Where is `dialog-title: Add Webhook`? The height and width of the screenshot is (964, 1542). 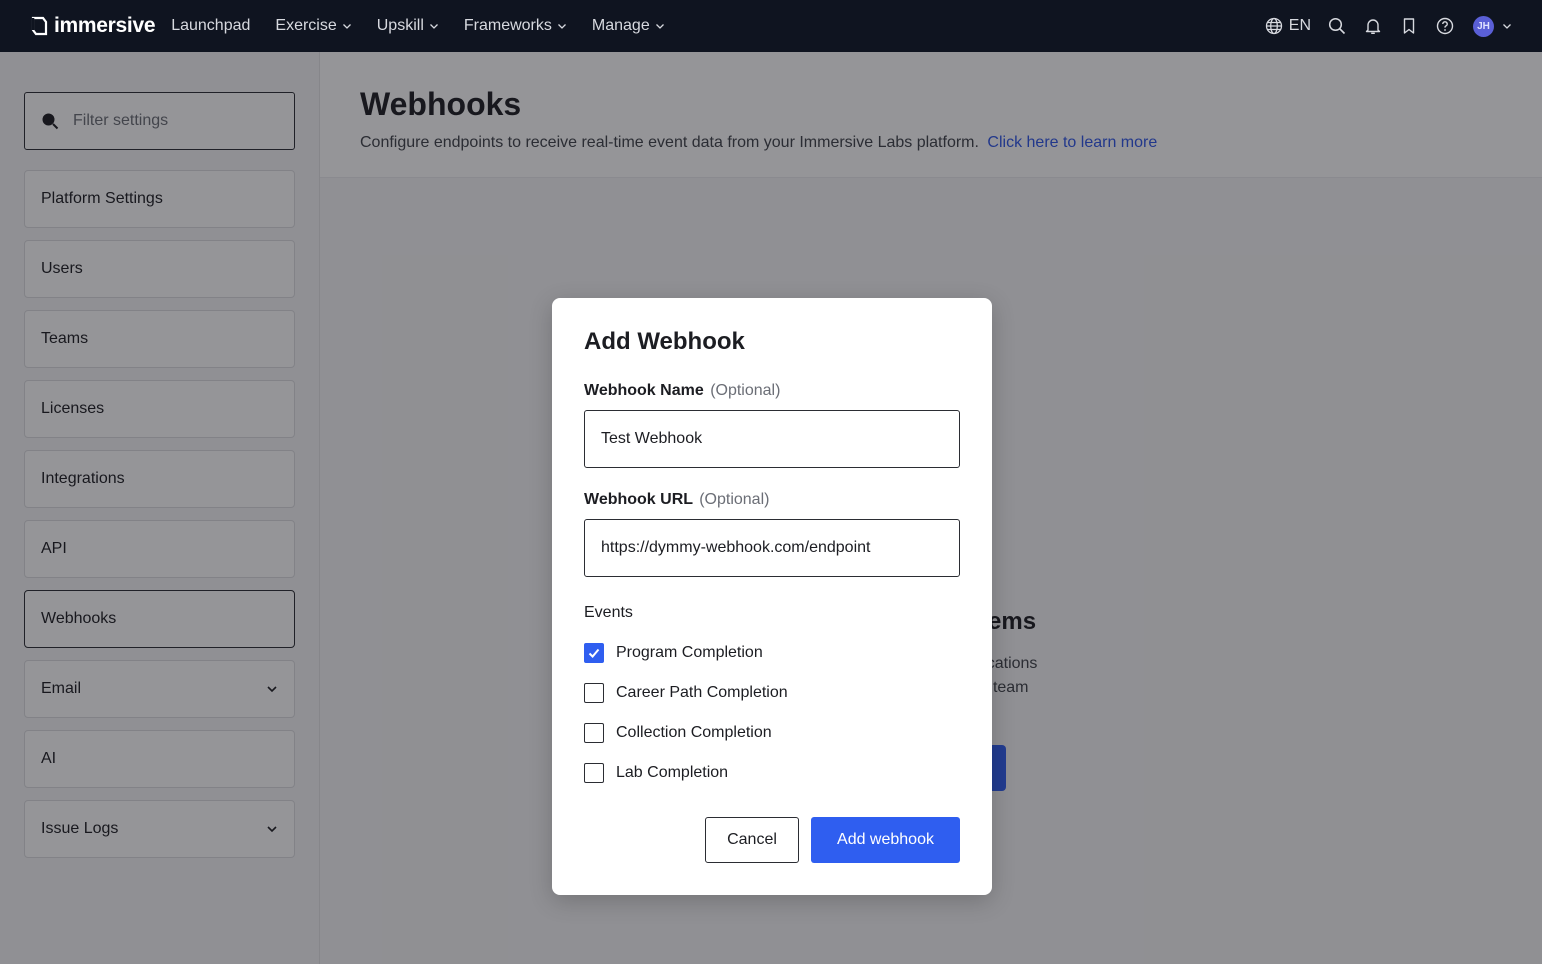
dialog-title: Add Webhook is located at coordinates (664, 341).